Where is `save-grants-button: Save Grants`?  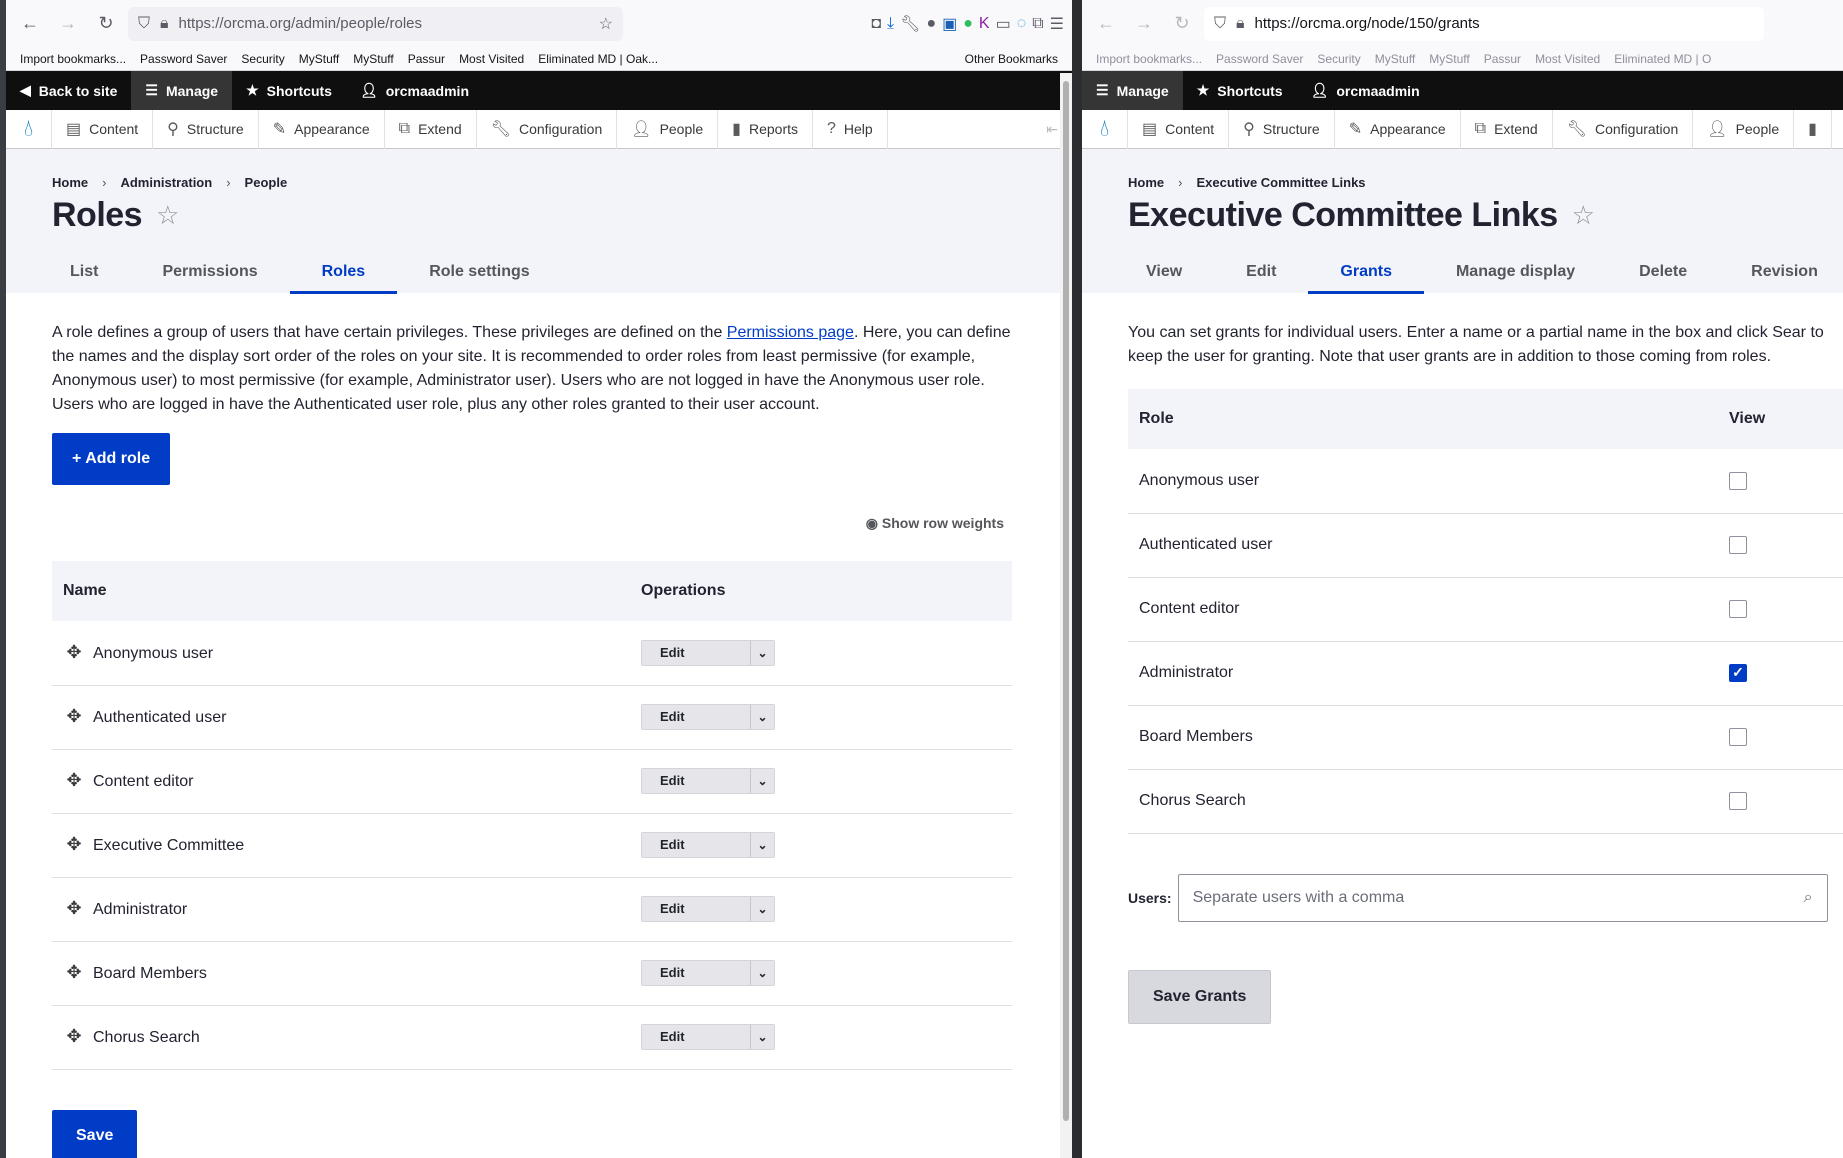 save-grants-button: Save Grants is located at coordinates (1200, 996).